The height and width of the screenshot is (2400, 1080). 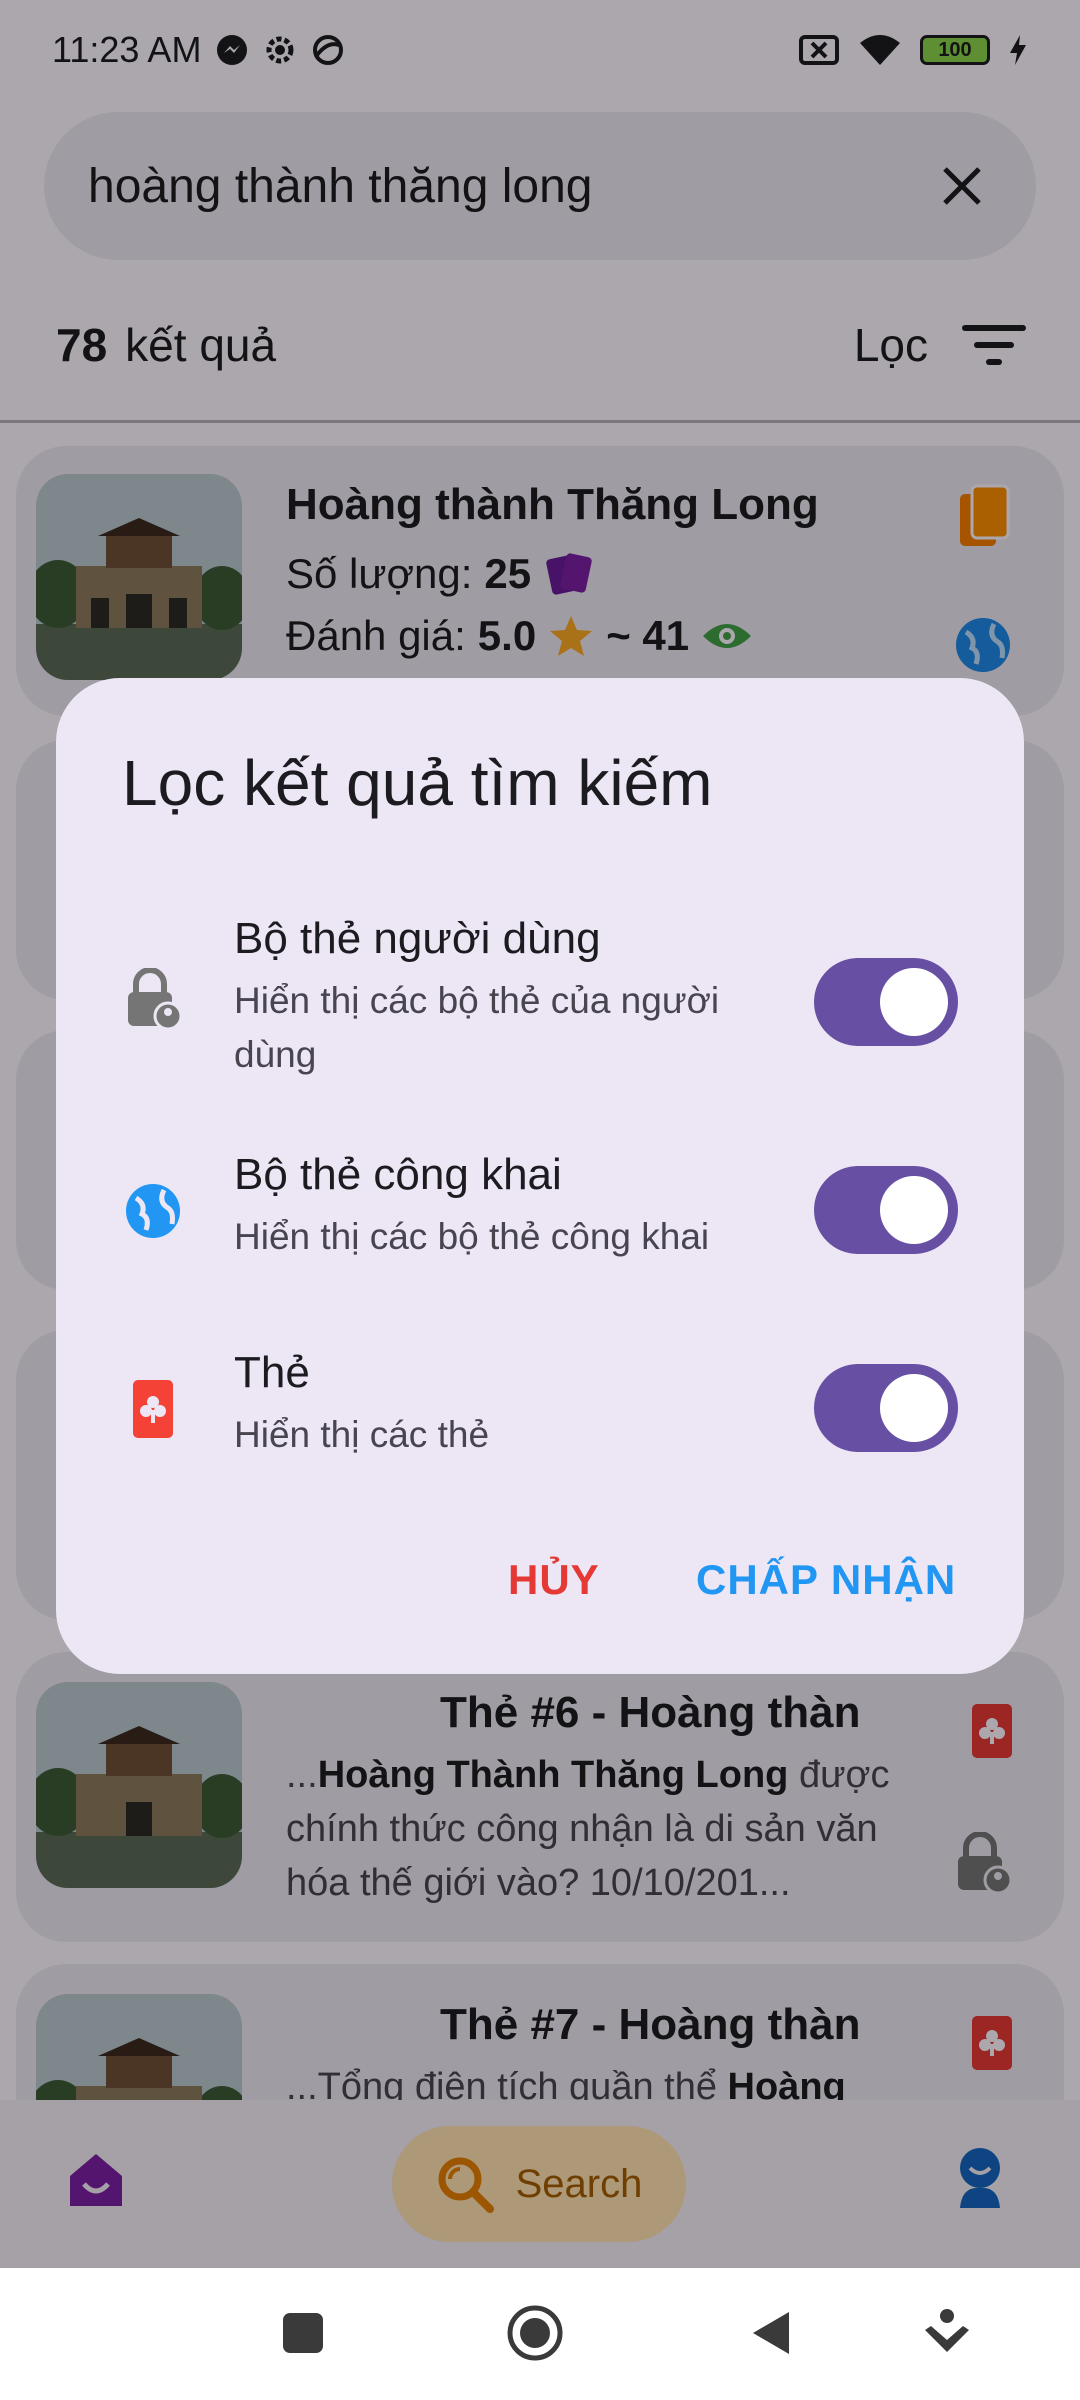 I want to click on dialog-title: Lọc kết quả tìm kiếm, so click(x=417, y=783).